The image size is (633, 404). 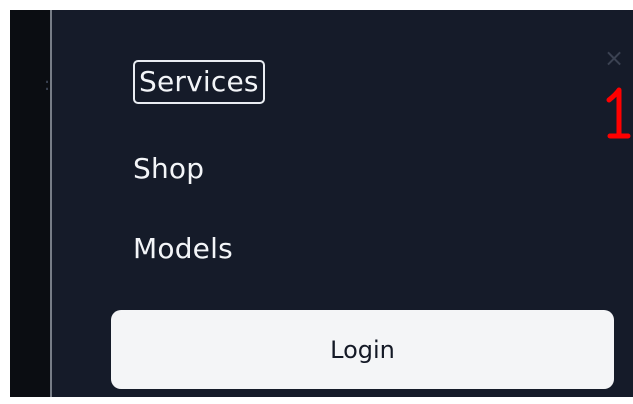 I want to click on menu-item-models: Models, so click(x=183, y=249).